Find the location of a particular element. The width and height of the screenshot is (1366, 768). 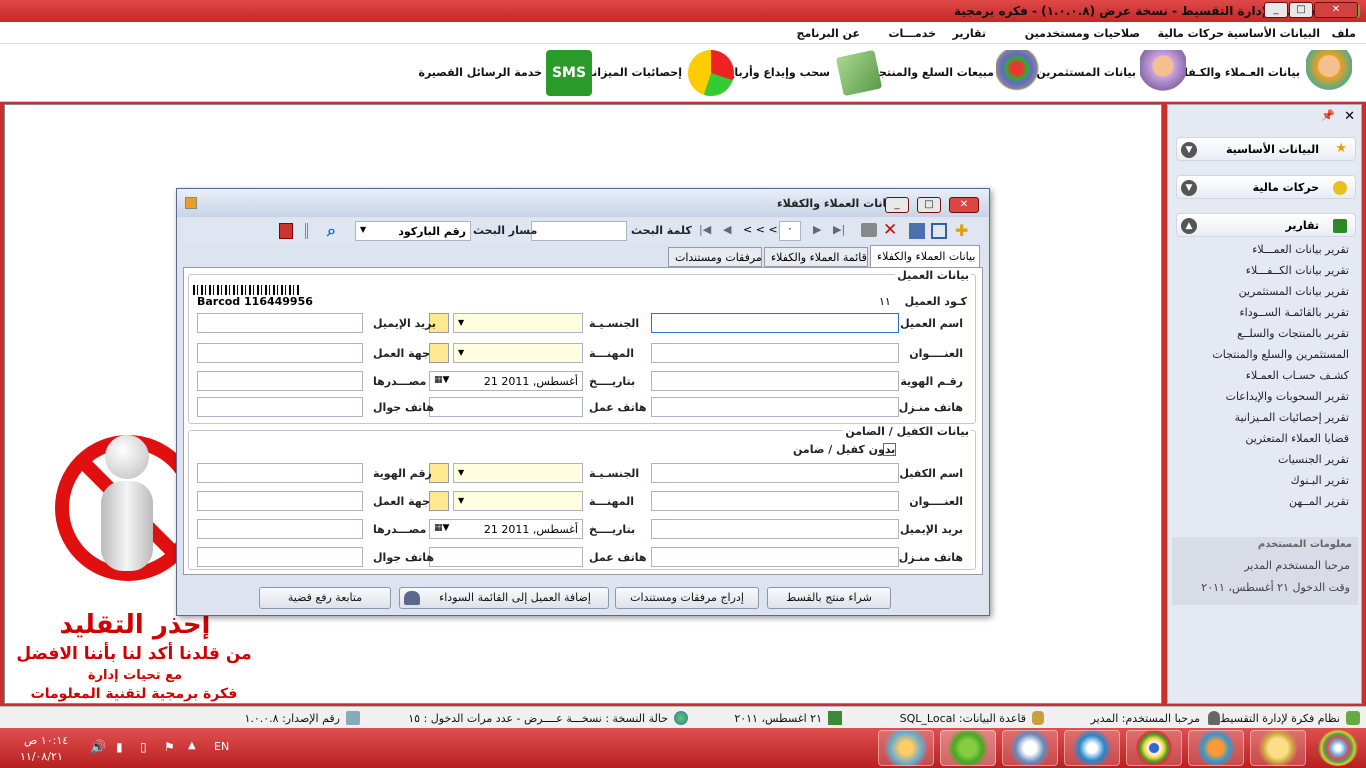

date-picker: 21 أغسطس, 2011 ▦▼ is located at coordinates (506, 381).